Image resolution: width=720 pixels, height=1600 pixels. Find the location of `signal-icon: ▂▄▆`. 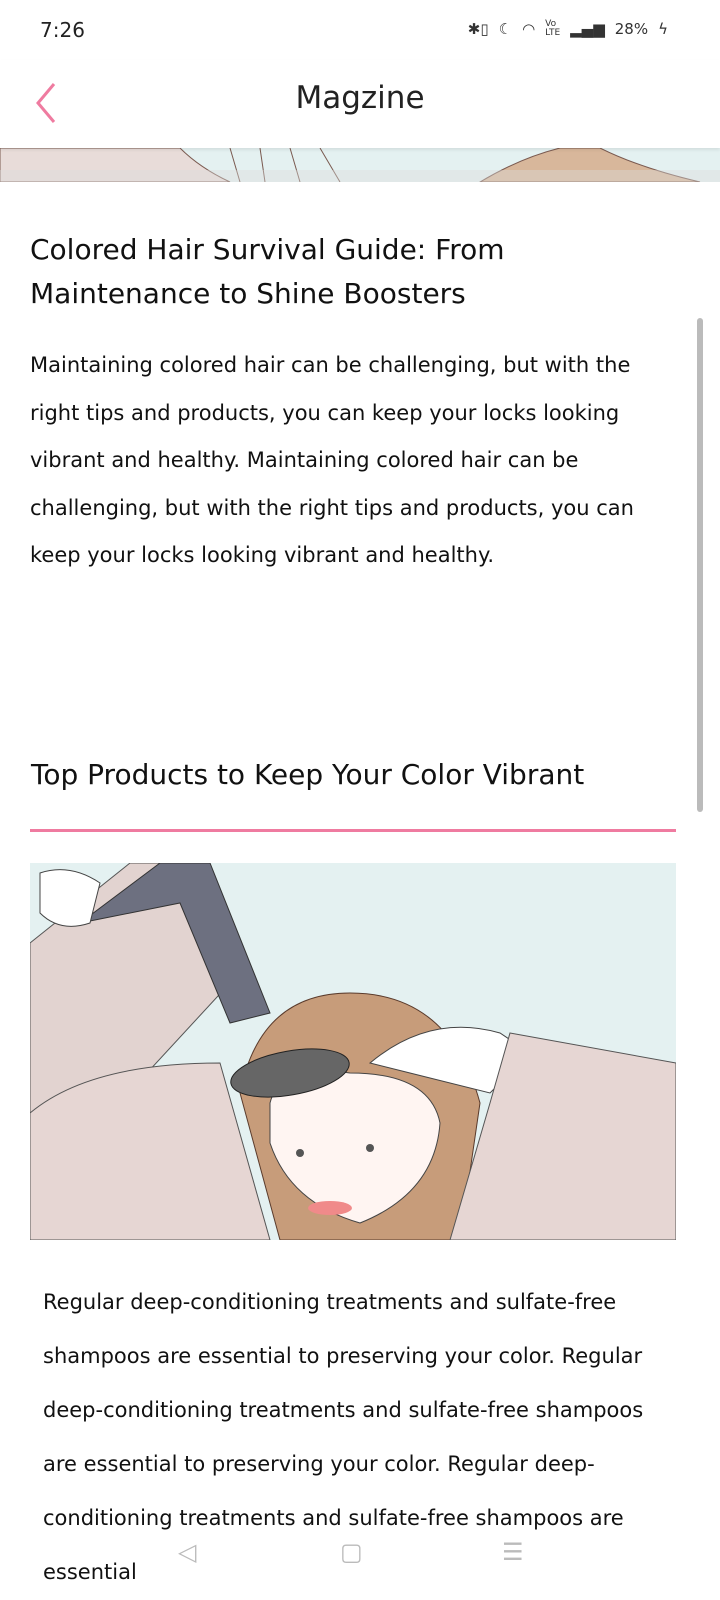

signal-icon: ▂▄▆ is located at coordinates (587, 29).